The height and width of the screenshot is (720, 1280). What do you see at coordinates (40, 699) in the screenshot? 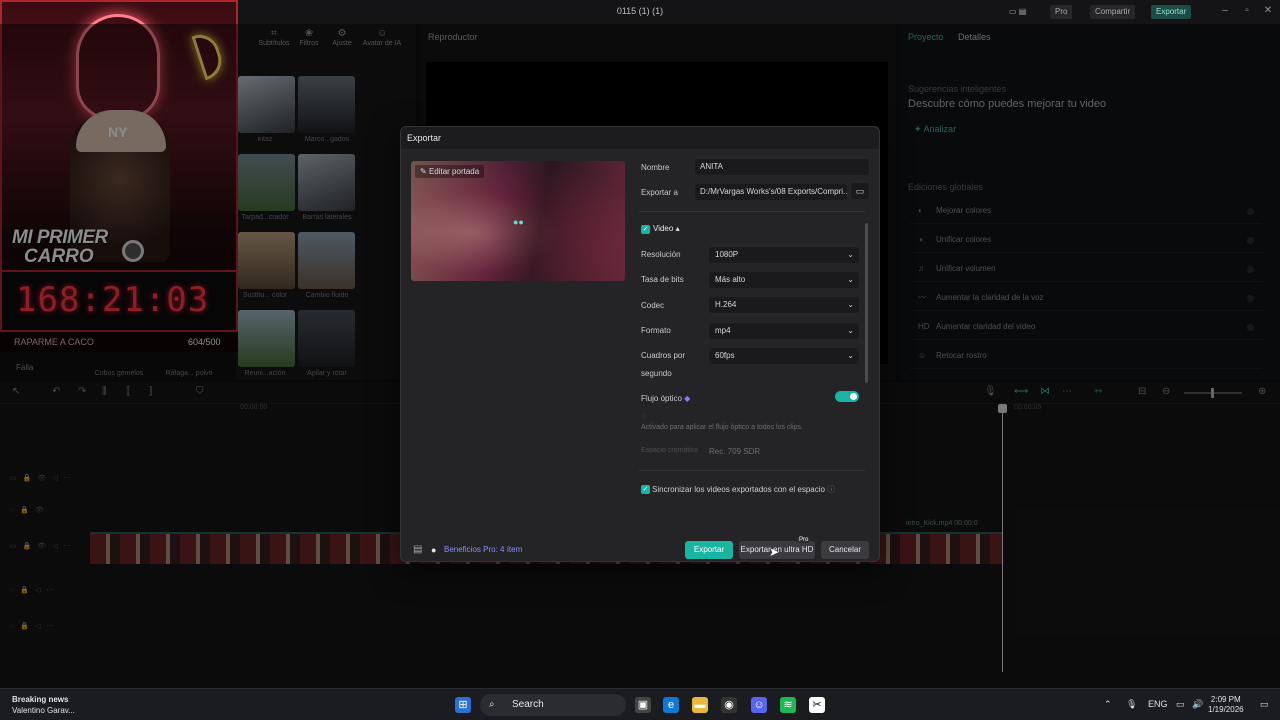
I see `news-title: Breaking news` at bounding box center [40, 699].